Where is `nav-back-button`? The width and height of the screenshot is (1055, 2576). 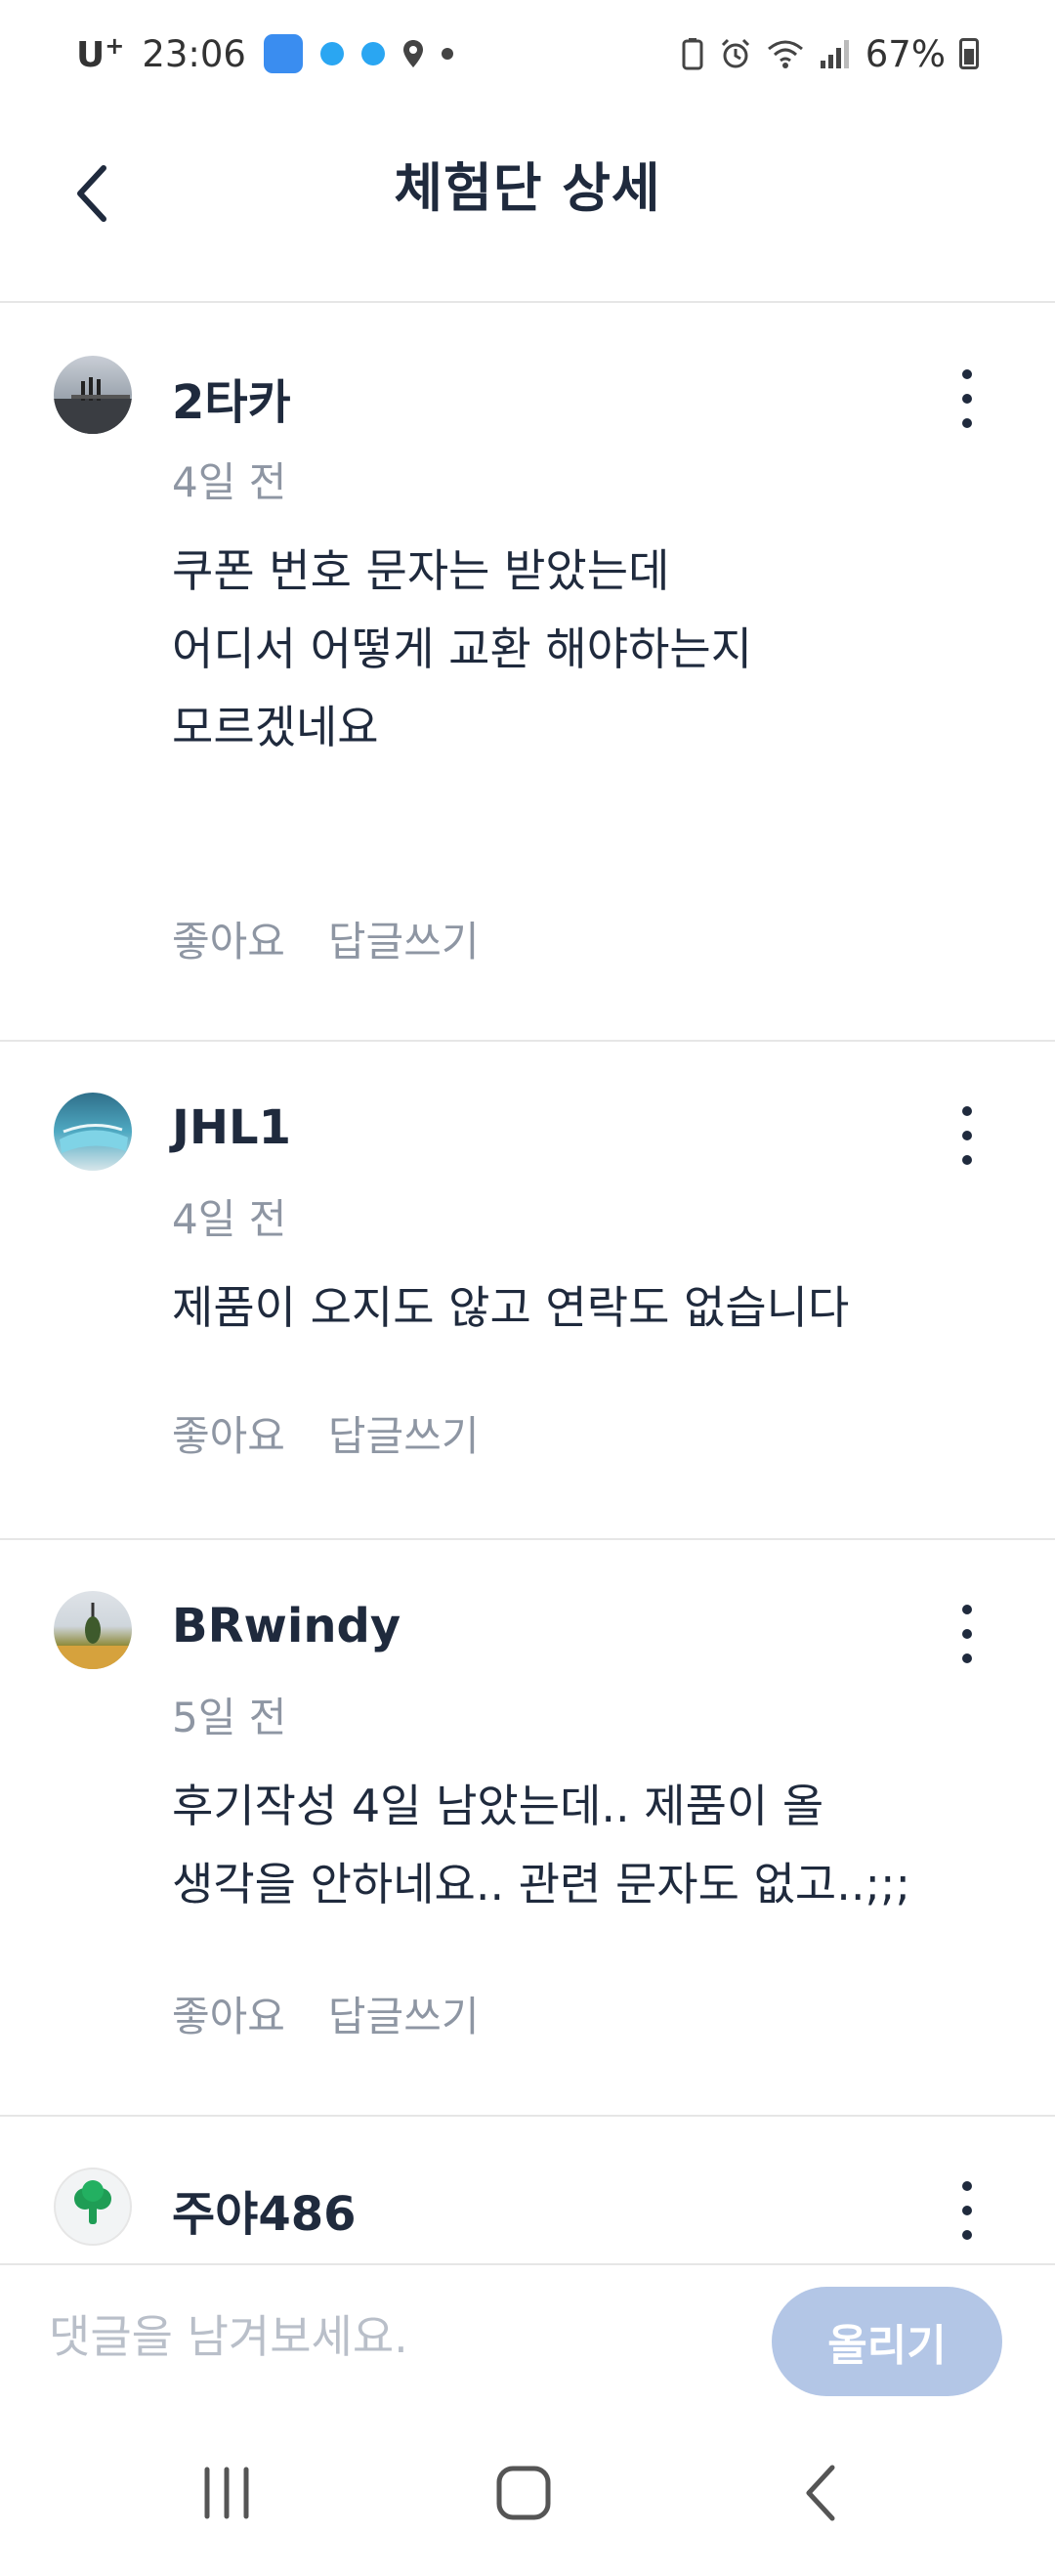
nav-back-button is located at coordinates (820, 2493).